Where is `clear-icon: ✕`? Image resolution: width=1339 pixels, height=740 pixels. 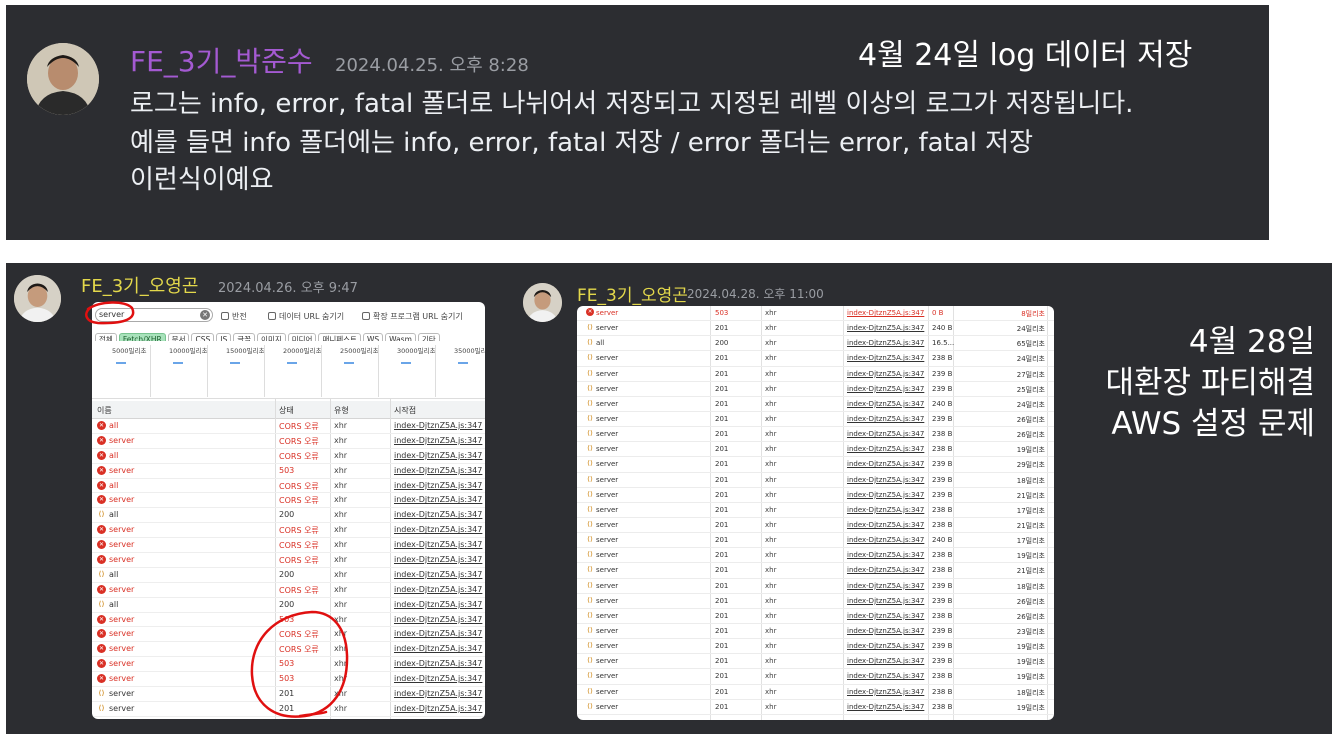 clear-icon: ✕ is located at coordinates (205, 315).